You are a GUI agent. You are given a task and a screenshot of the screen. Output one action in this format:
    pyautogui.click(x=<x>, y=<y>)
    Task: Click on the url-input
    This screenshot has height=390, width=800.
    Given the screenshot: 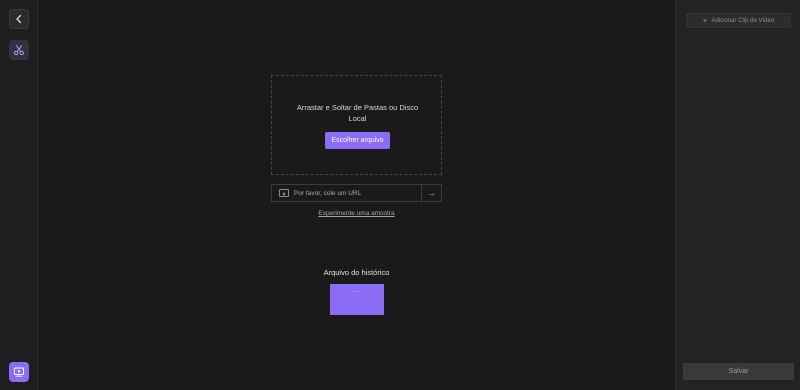 What is the action you would take?
    pyautogui.click(x=357, y=193)
    